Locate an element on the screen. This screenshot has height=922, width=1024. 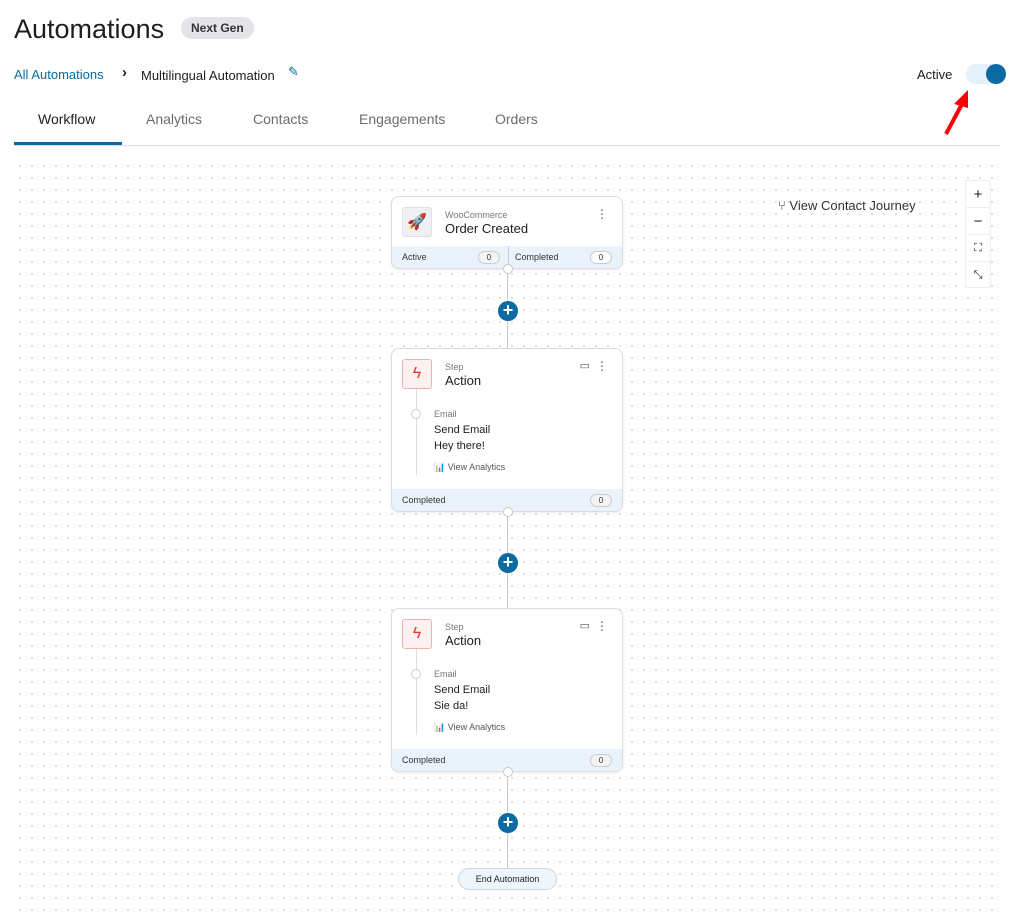
chevron-right-icon: › is located at coordinates (124, 72).